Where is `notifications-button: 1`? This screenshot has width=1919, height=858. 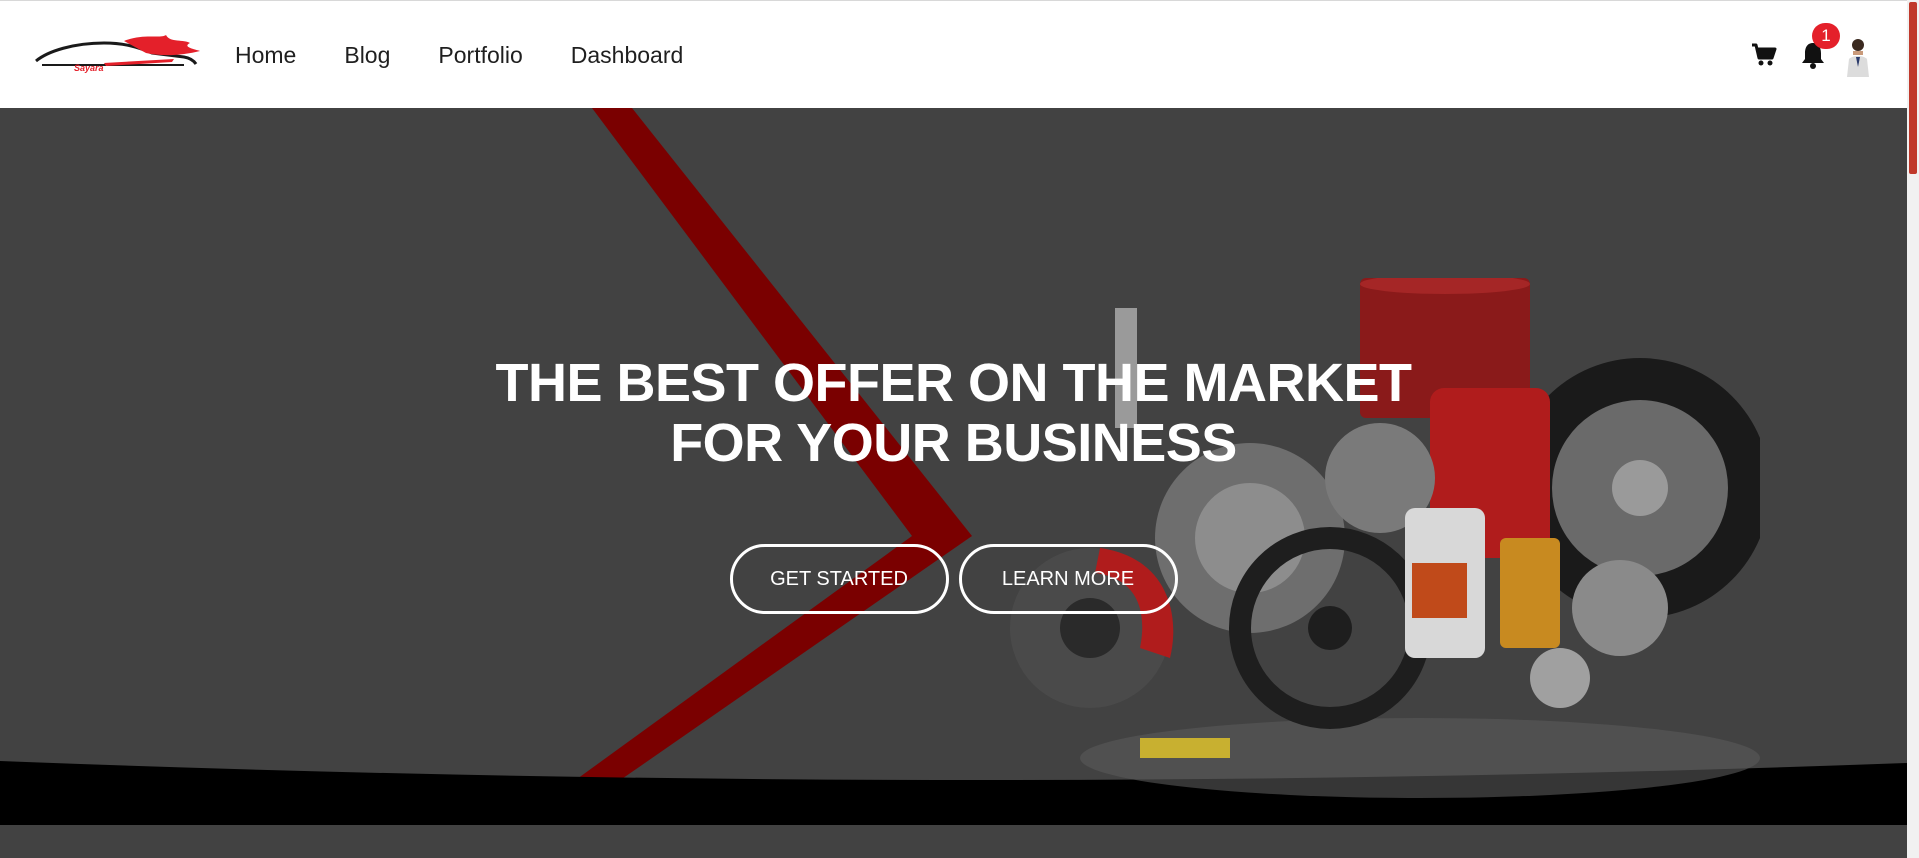 notifications-button: 1 is located at coordinates (1820, 46).